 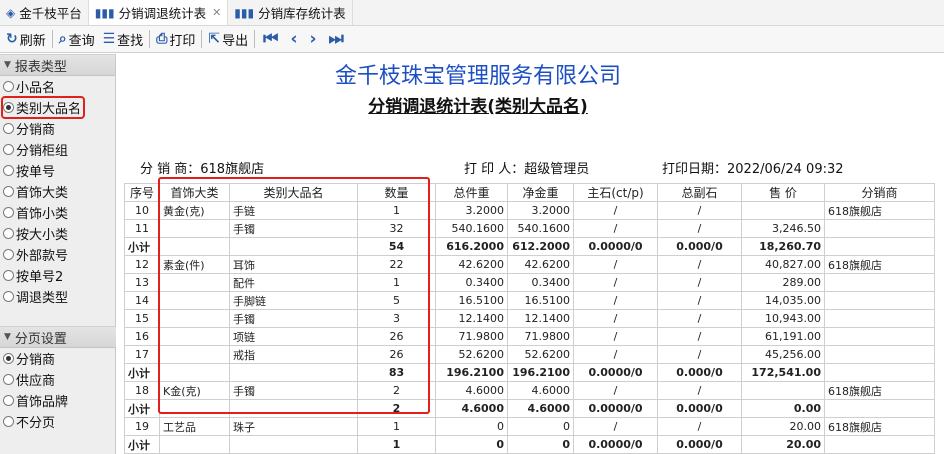 I want to click on pagination-option-label: 供应商, so click(x=36, y=381).